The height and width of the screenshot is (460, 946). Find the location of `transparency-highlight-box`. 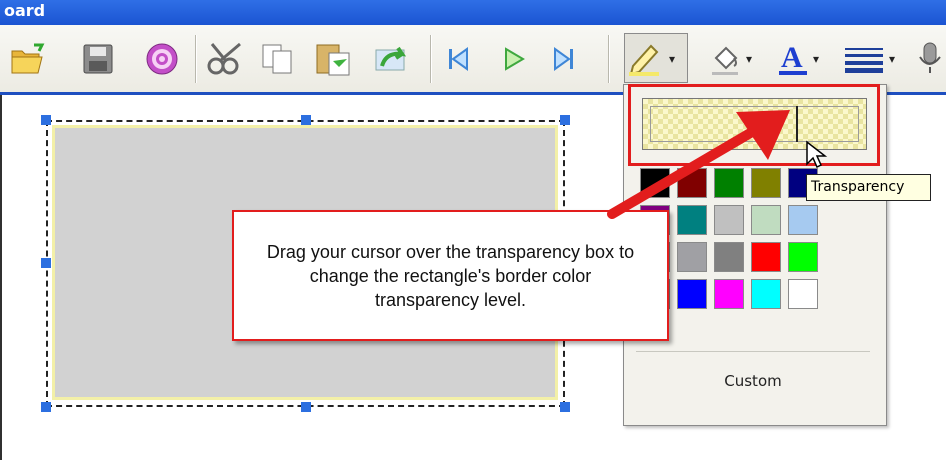

transparency-highlight-box is located at coordinates (754, 125).